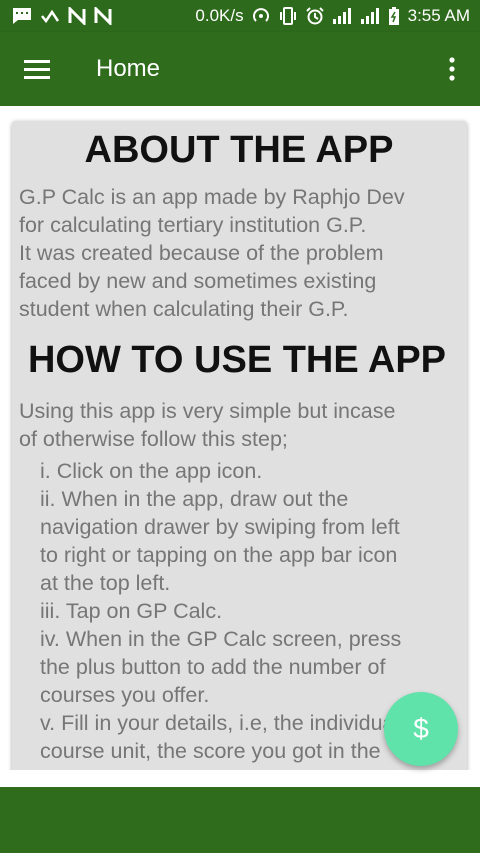 Image resolution: width=480 pixels, height=853 pixels. Describe the element at coordinates (240, 69) in the screenshot. I see `app-bar: Home` at that location.